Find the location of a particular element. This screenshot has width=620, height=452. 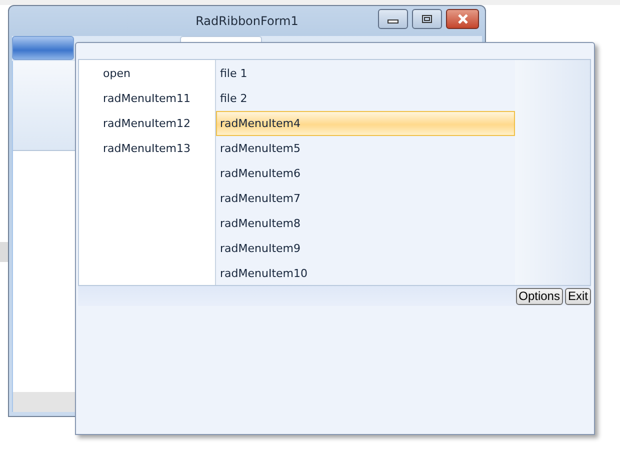

status-strip is located at coordinates (44, 402).